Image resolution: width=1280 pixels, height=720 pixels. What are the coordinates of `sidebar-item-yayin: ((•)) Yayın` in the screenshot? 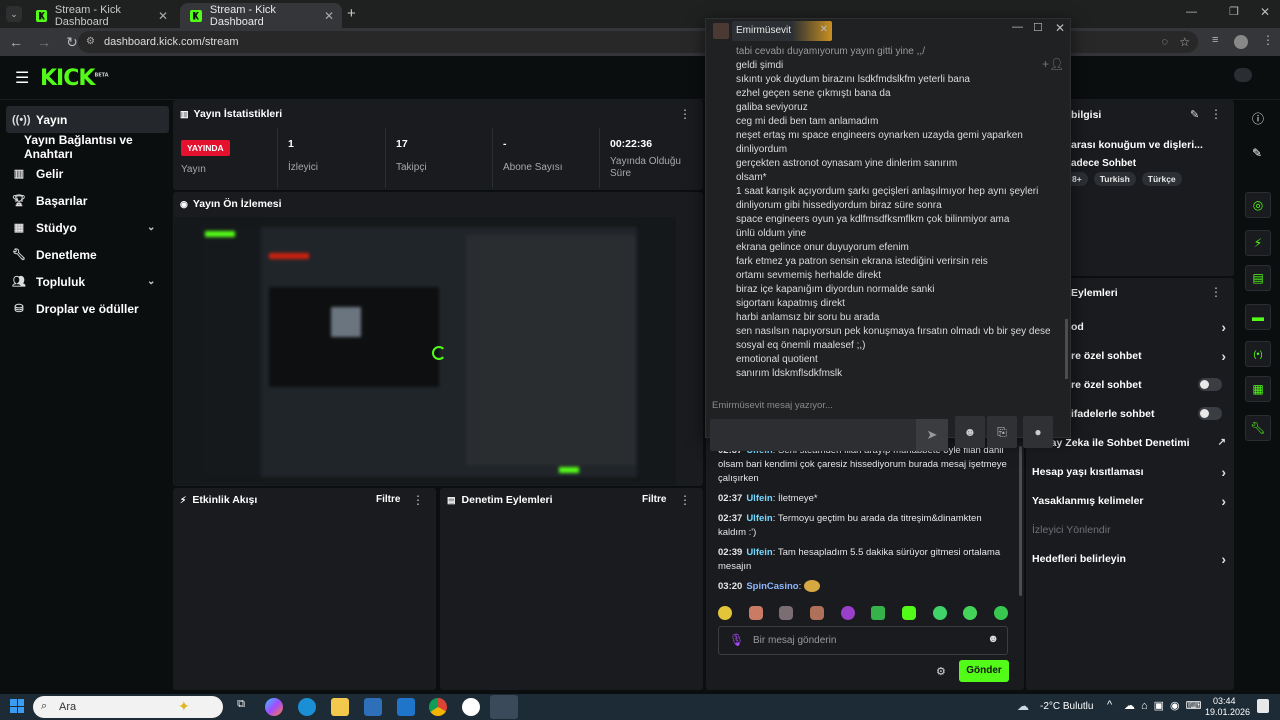 It's located at (87, 119).